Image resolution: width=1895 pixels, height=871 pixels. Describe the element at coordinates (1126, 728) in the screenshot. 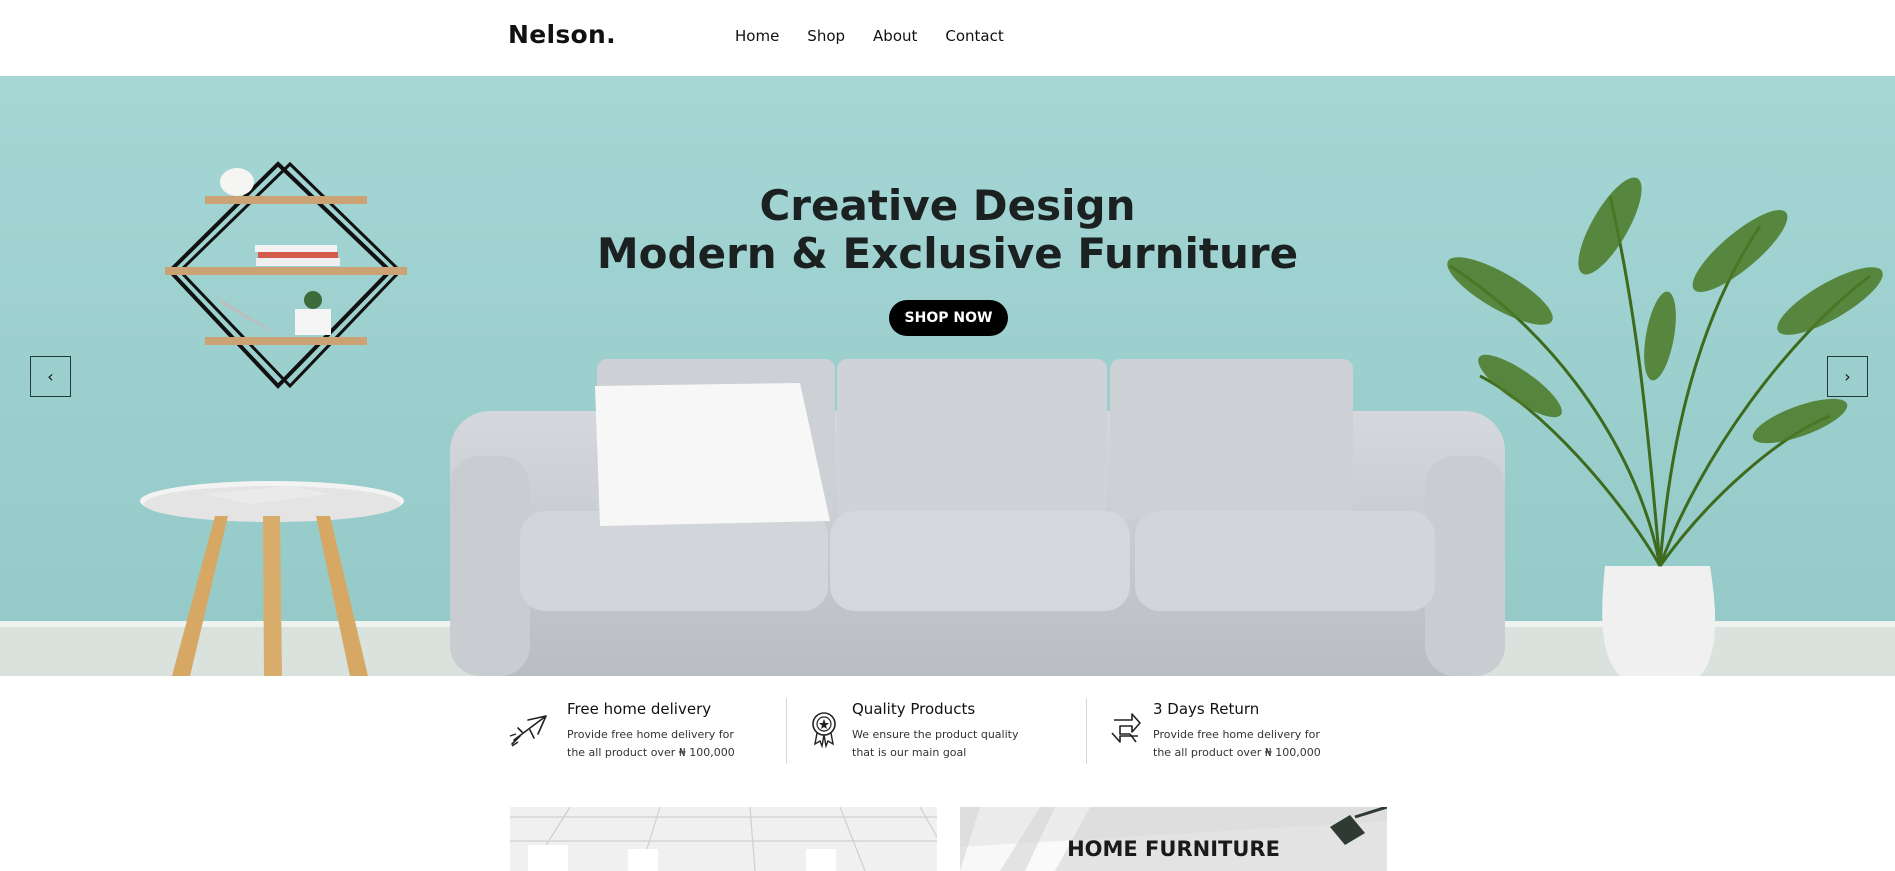

I see `return-arrows-icon` at that location.